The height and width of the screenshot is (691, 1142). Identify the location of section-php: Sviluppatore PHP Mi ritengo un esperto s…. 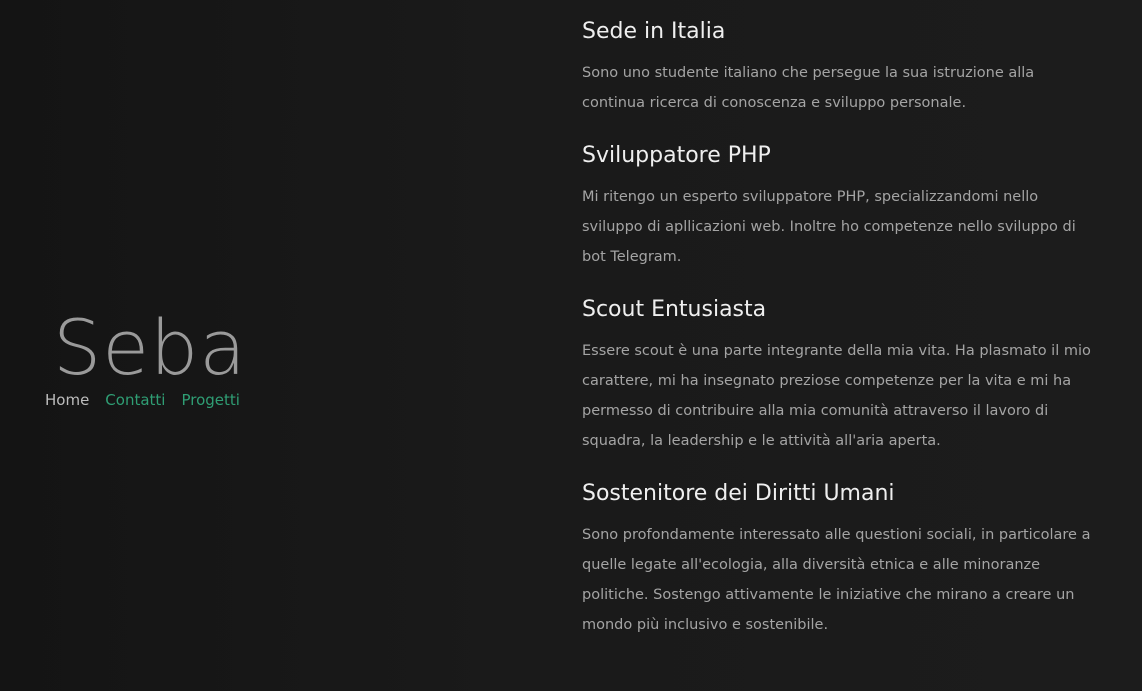
(837, 206).